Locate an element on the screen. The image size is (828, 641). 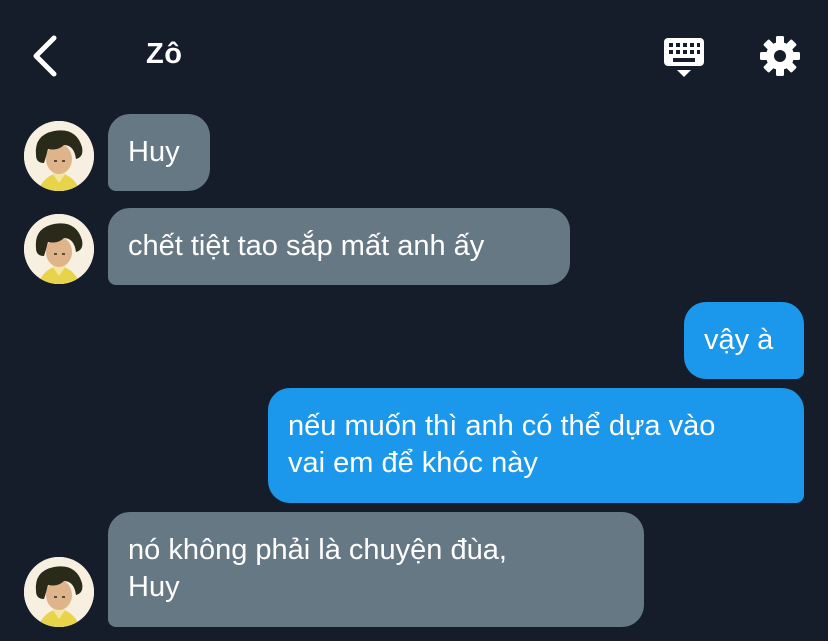
message-bubble-incoming: chết tiệt tao sắp mất anh ấy is located at coordinates (339, 246).